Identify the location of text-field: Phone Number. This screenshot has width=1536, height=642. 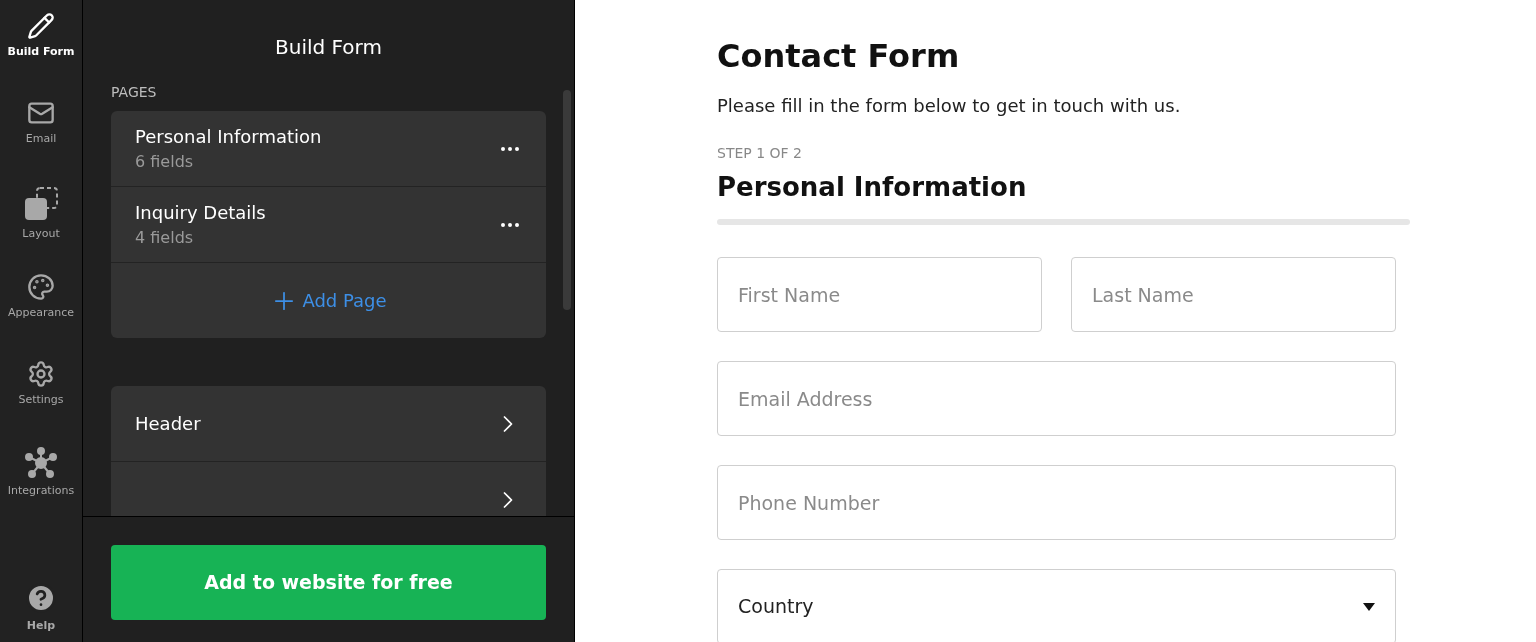
(1056, 502).